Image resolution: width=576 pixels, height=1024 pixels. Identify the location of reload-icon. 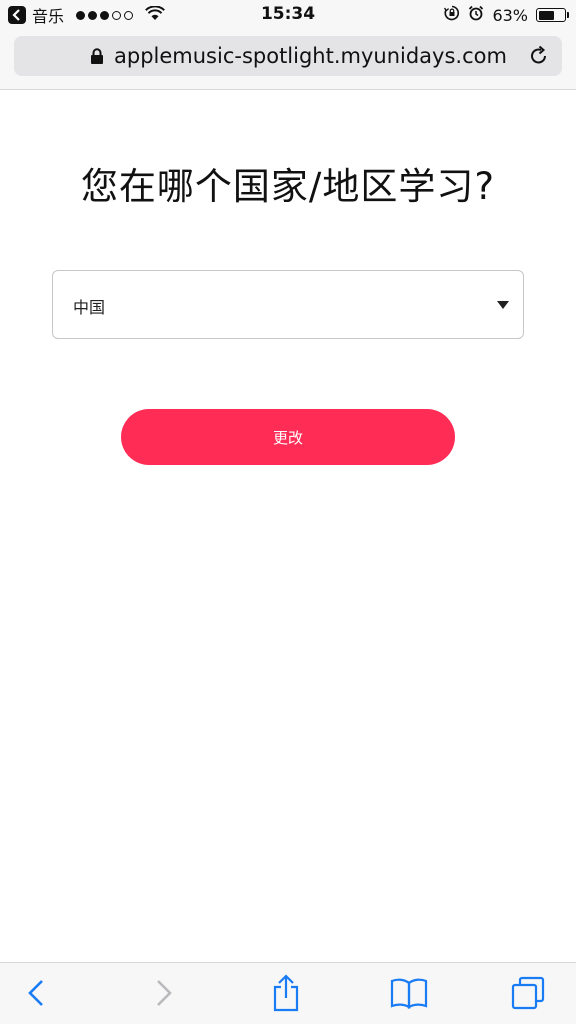
(539, 58).